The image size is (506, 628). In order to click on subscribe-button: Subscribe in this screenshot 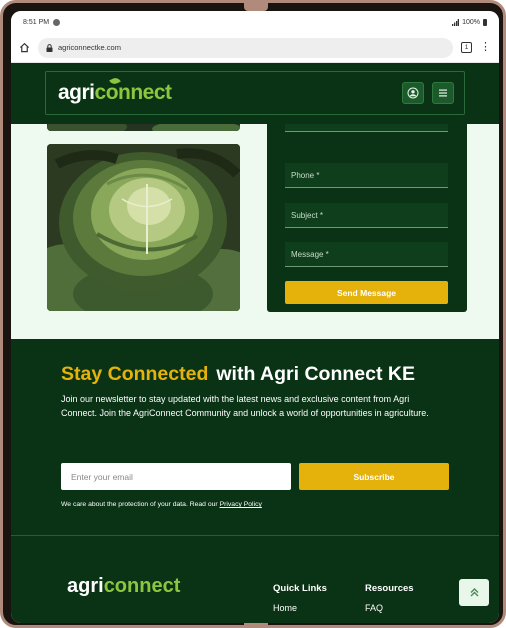, I will do `click(374, 476)`.